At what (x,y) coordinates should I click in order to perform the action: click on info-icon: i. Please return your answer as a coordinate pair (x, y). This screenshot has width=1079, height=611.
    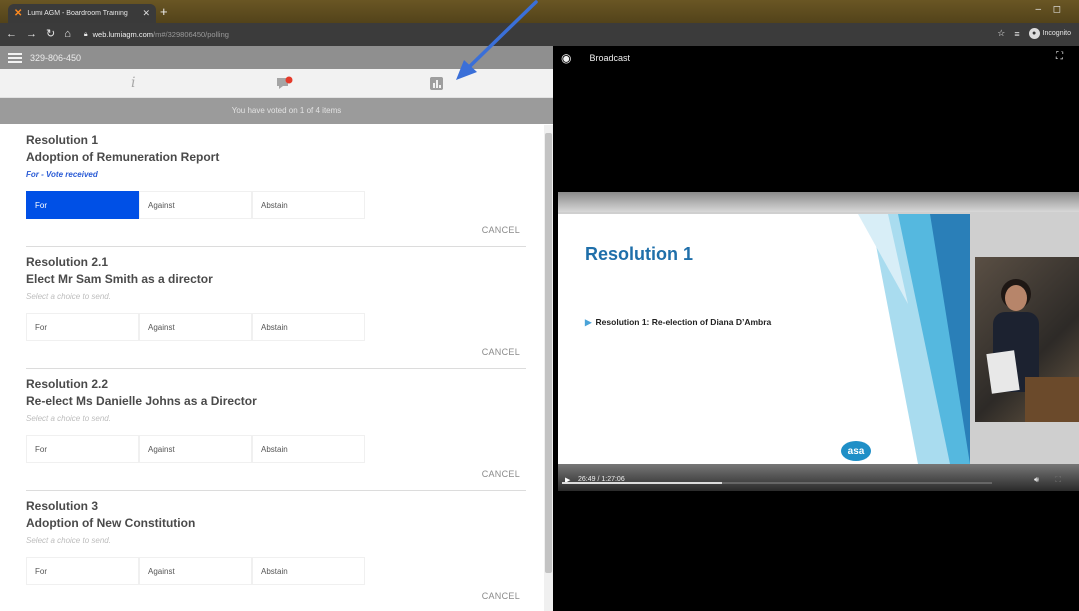
    Looking at the image, I should click on (133, 83).